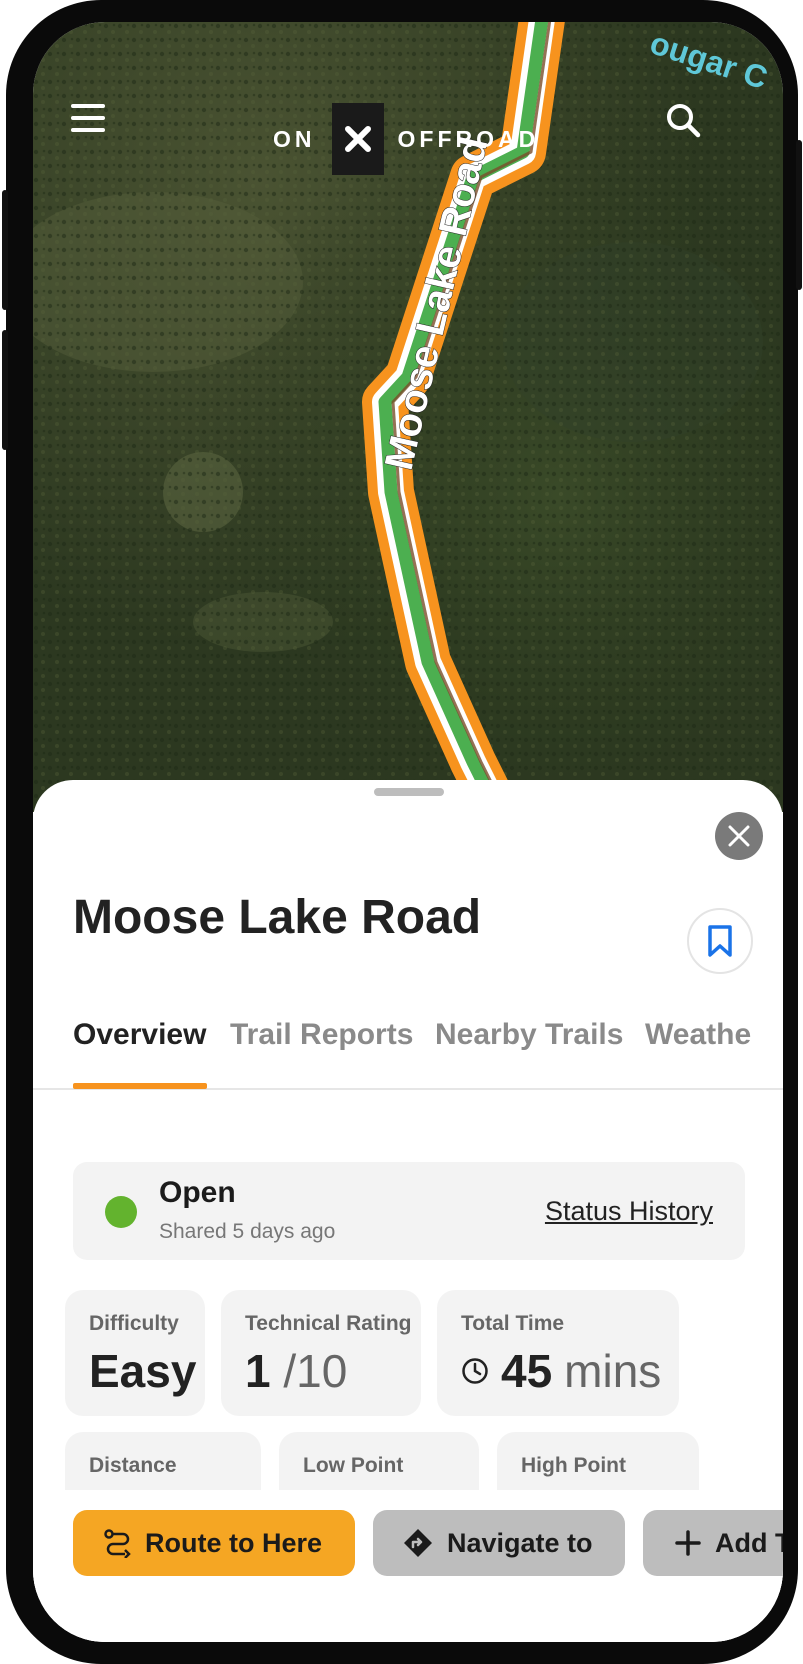 The width and height of the screenshot is (803, 1664). What do you see at coordinates (5, 390) in the screenshot?
I see `volume-down-button` at bounding box center [5, 390].